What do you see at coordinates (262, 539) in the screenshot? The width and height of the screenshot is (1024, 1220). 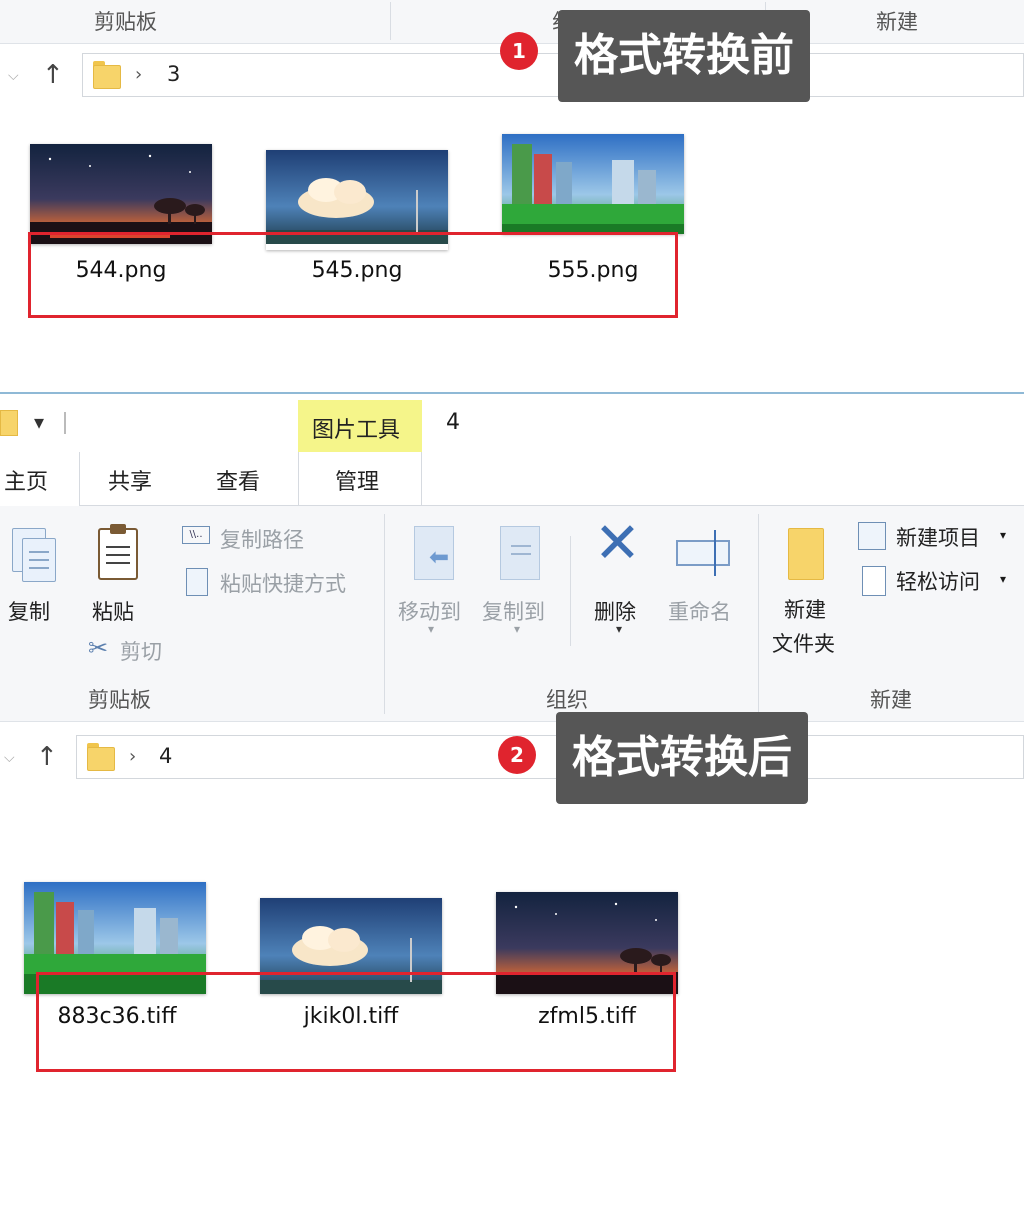 I see `copy-path-button: 复制路径` at bounding box center [262, 539].